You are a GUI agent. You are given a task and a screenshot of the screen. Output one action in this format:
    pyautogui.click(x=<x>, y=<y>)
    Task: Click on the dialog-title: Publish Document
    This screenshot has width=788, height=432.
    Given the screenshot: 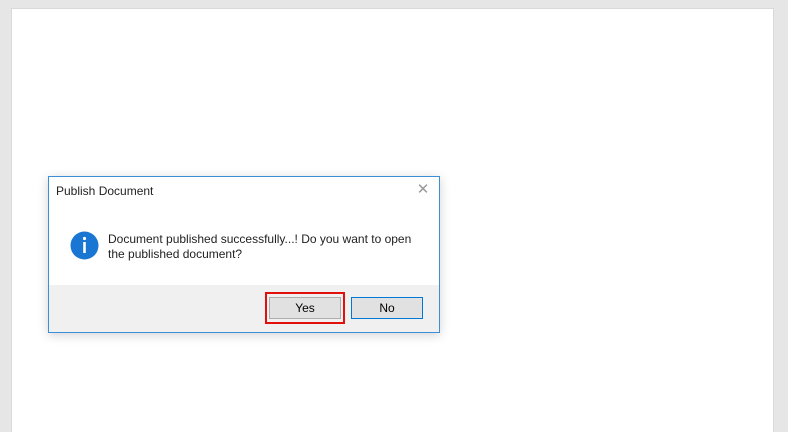 What is the action you would take?
    pyautogui.click(x=105, y=191)
    